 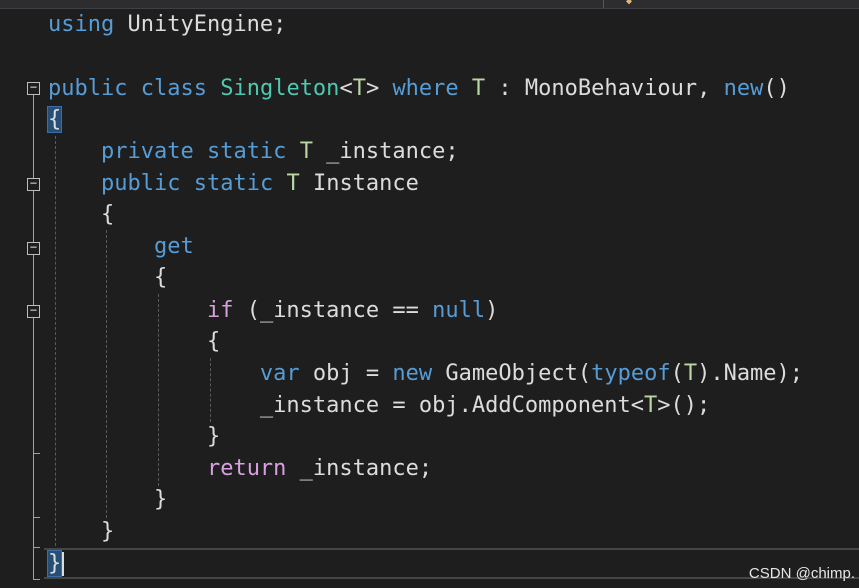 I want to click on code-line: _instance = obj.AddComponent<T>();, so click(x=379, y=406).